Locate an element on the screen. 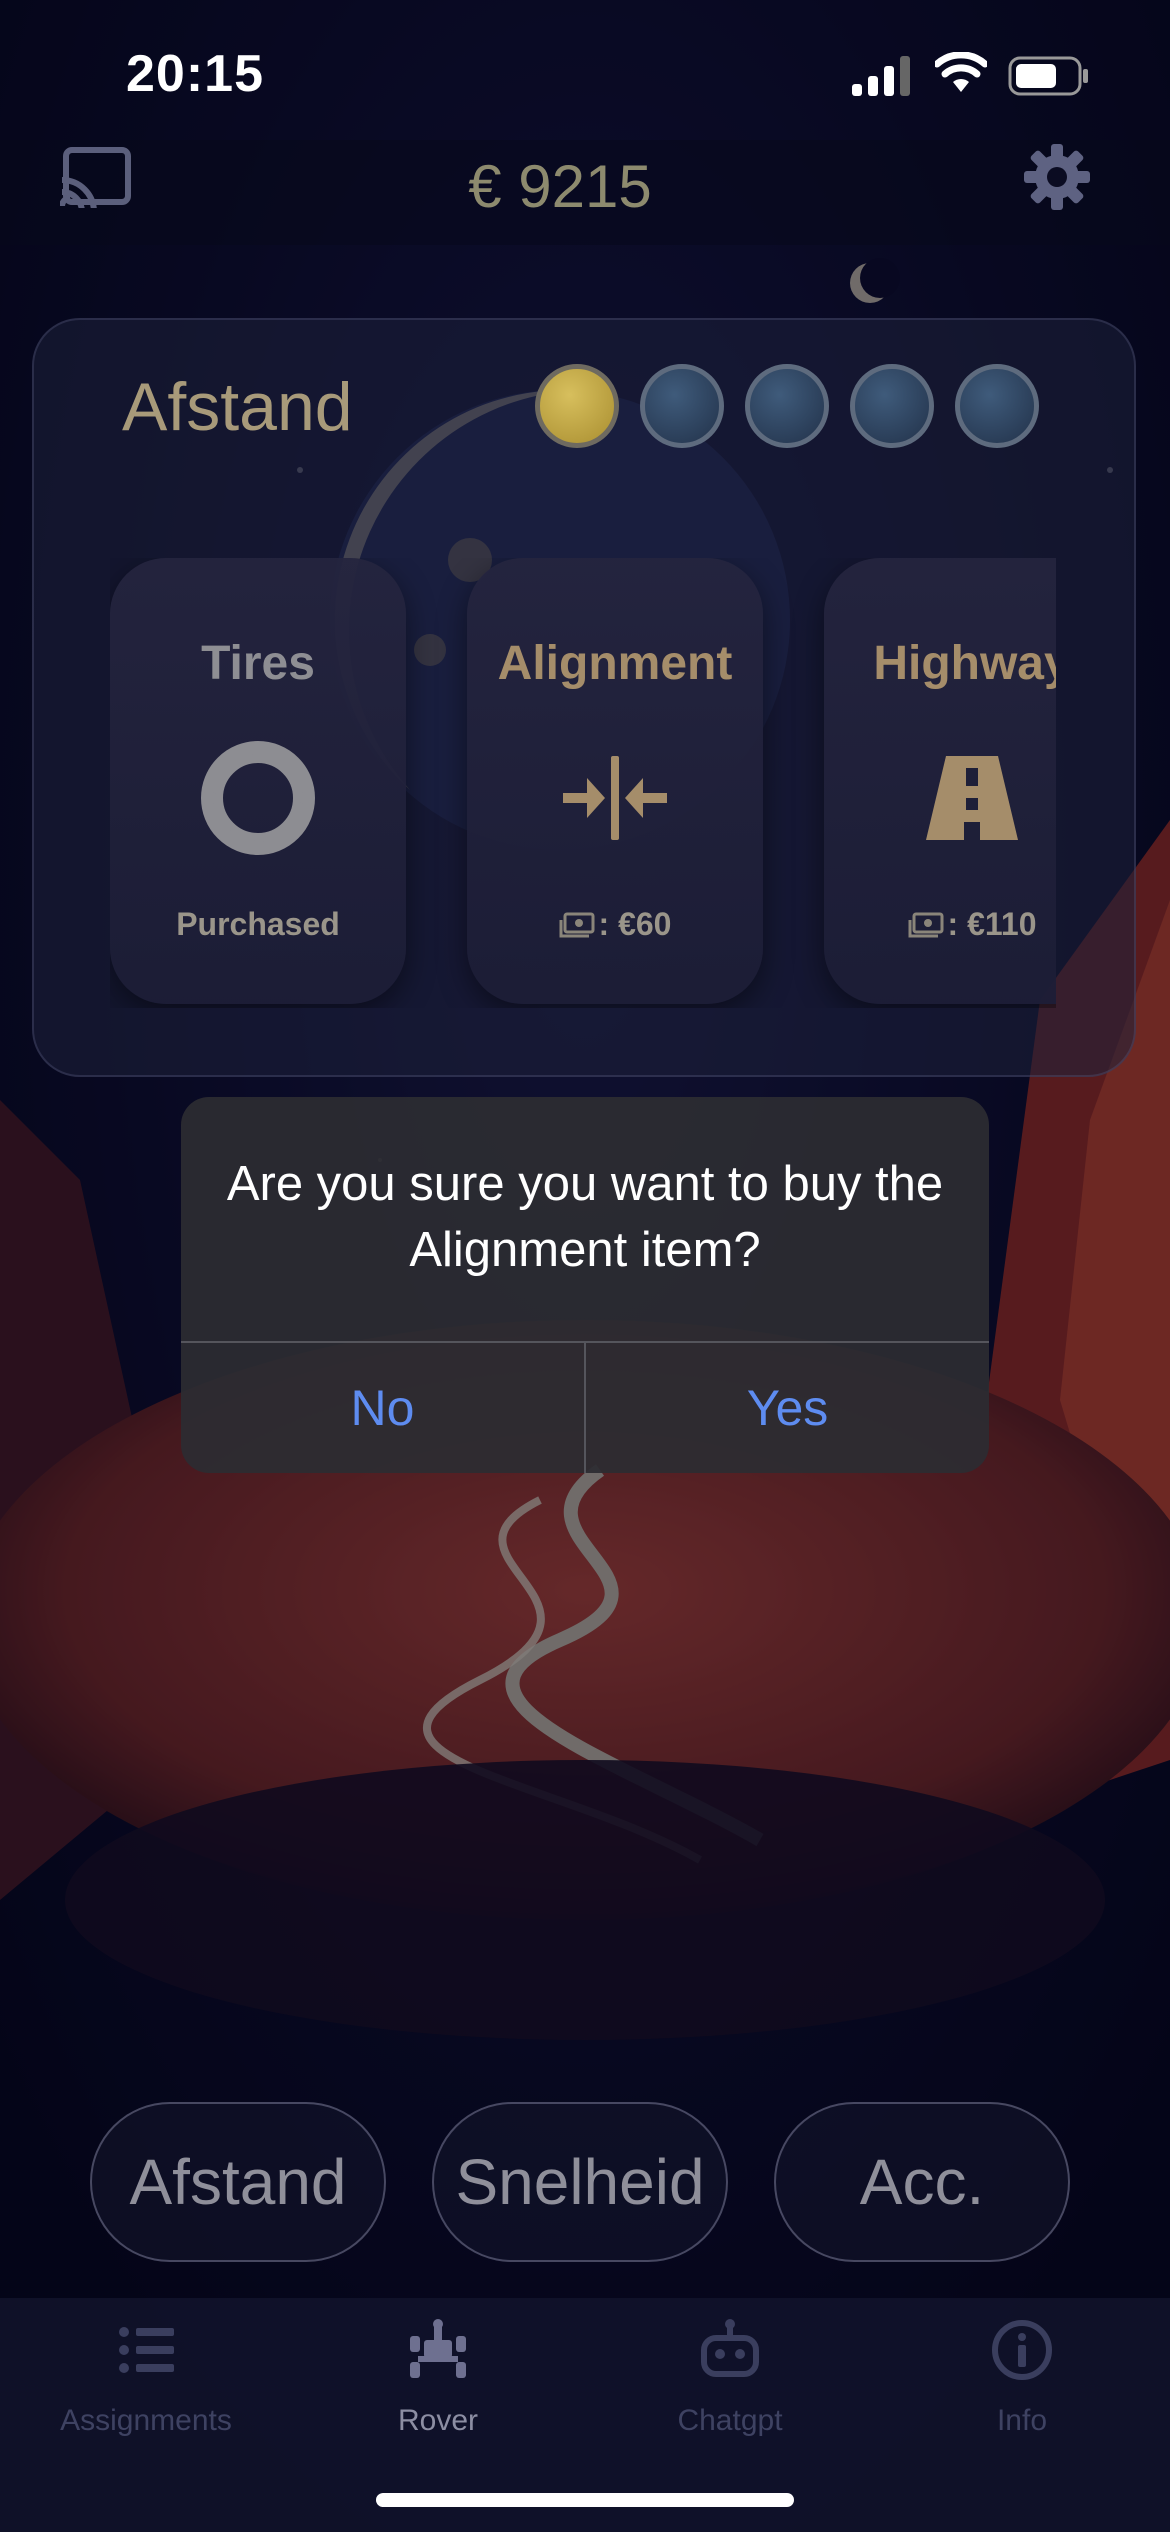 This screenshot has height=2532, width=1170. tab-rover: Rover is located at coordinates (438, 2378).